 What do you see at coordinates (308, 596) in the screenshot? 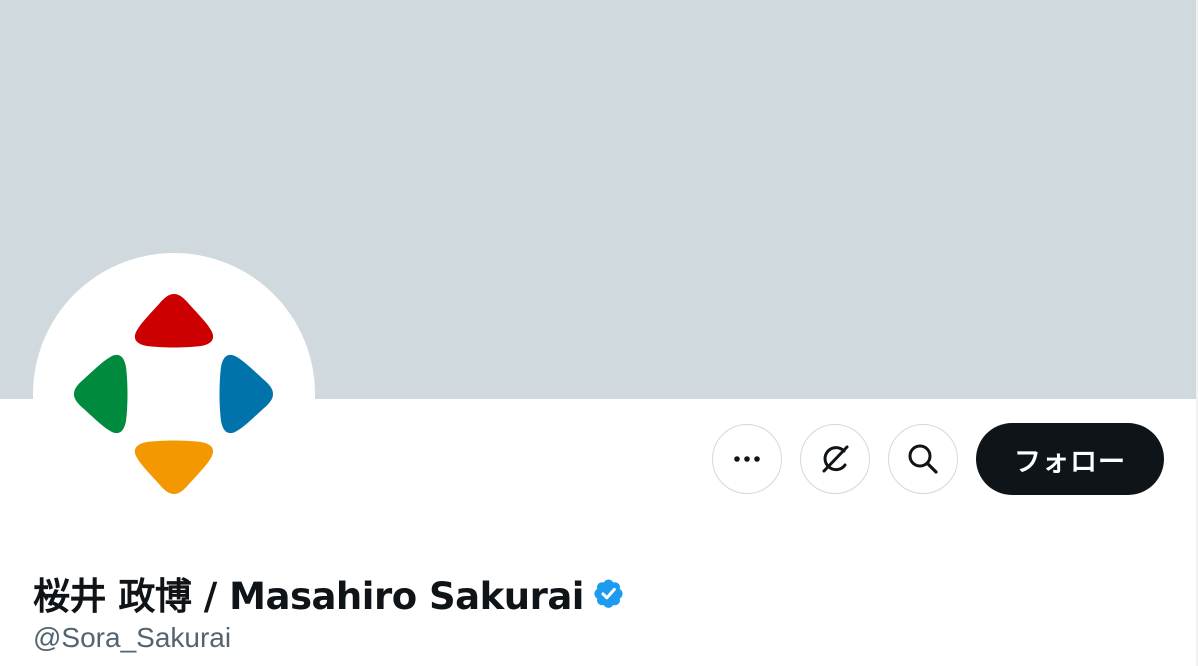
I see `display-name: 桜井 政博 / Masahiro Sakurai` at bounding box center [308, 596].